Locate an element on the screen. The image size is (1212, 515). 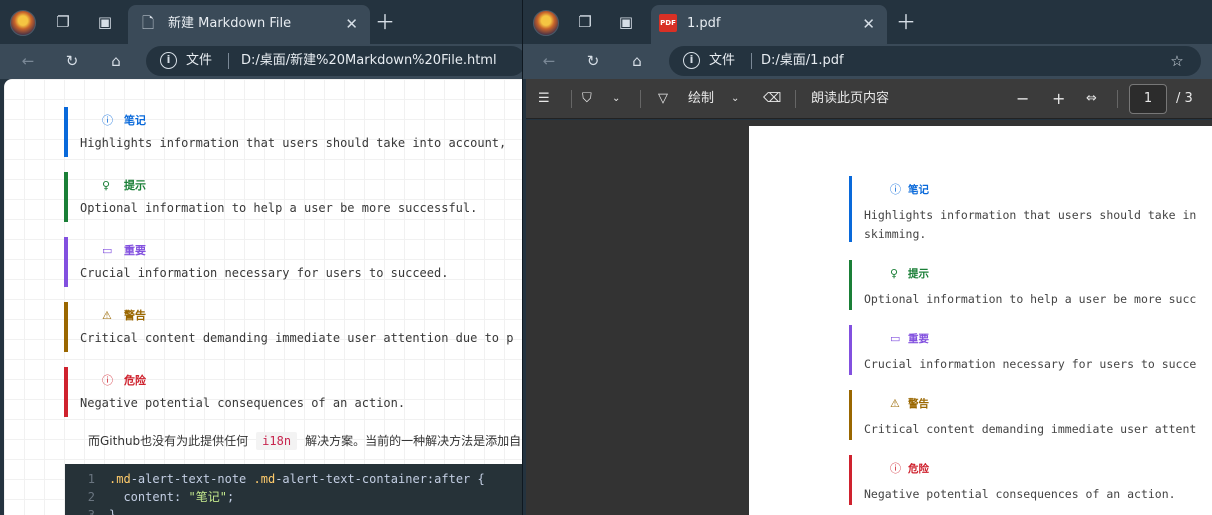
address-bar: i 文件 D:/桌面/新建%20Markdown%20File.html is located at coordinates (334, 61).